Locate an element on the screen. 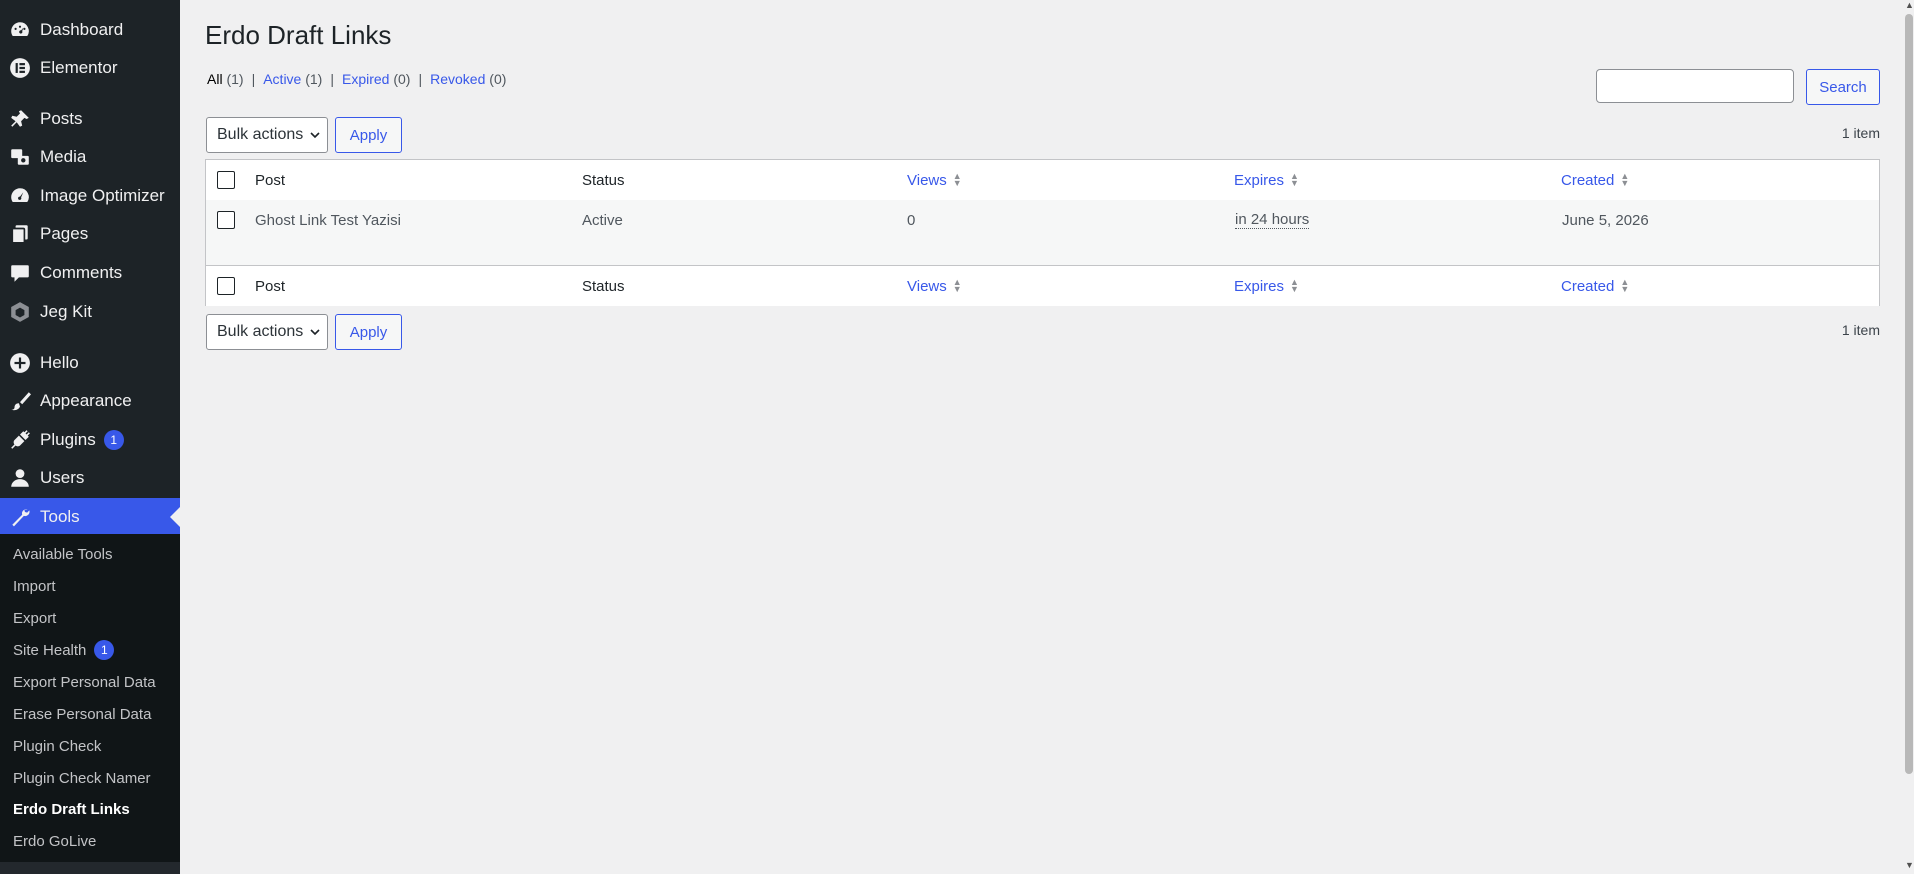  search-button: Search is located at coordinates (1843, 87).